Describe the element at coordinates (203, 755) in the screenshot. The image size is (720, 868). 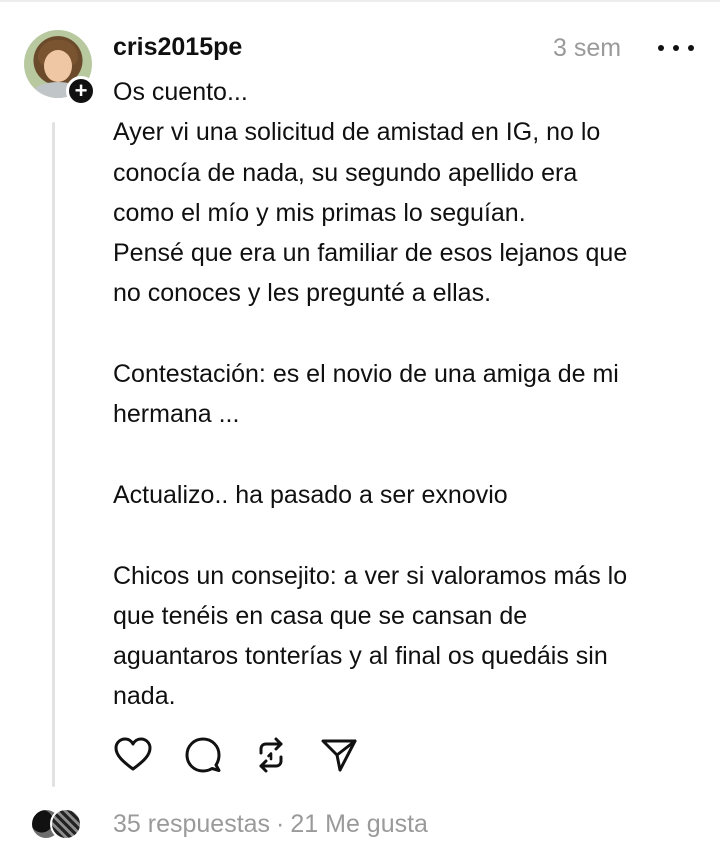
I see `comment-icon` at that location.